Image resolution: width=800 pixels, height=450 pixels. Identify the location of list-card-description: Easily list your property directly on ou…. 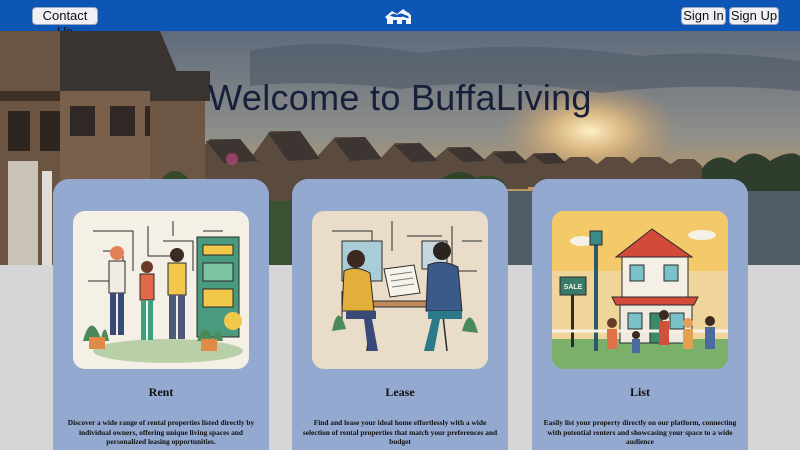
(640, 432).